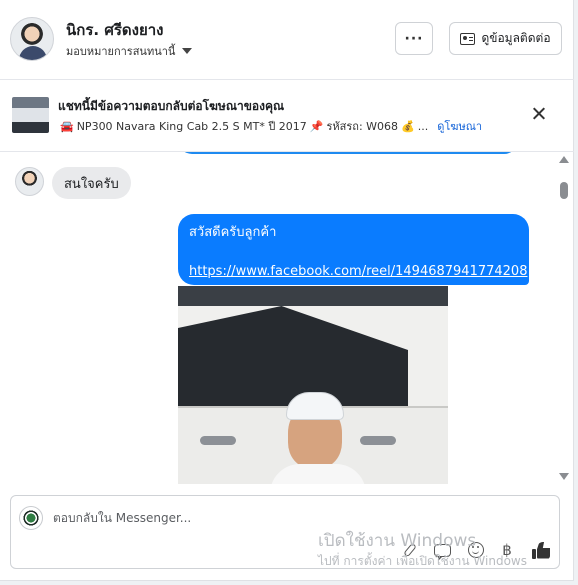 This screenshot has width=578, height=585. I want to click on contact-card-icon, so click(468, 38).